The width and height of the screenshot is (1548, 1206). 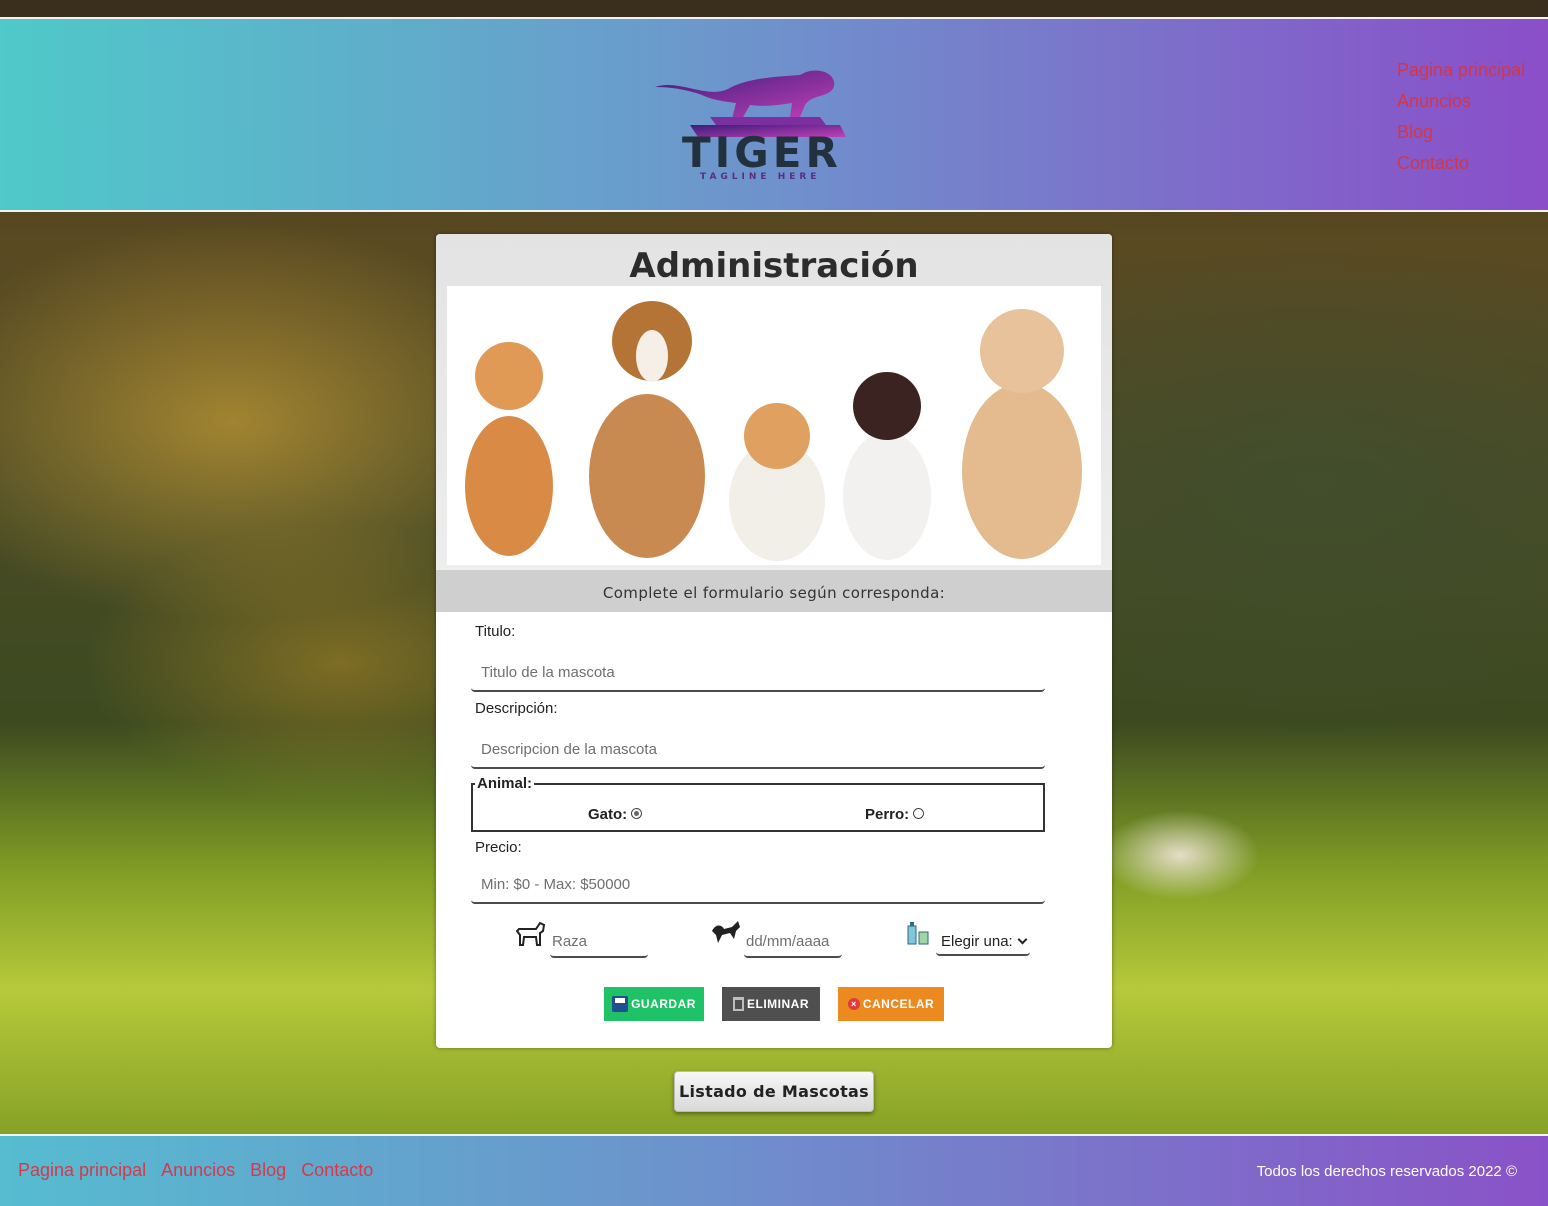 I want to click on radio-perro: Perro:, so click(x=895, y=814).